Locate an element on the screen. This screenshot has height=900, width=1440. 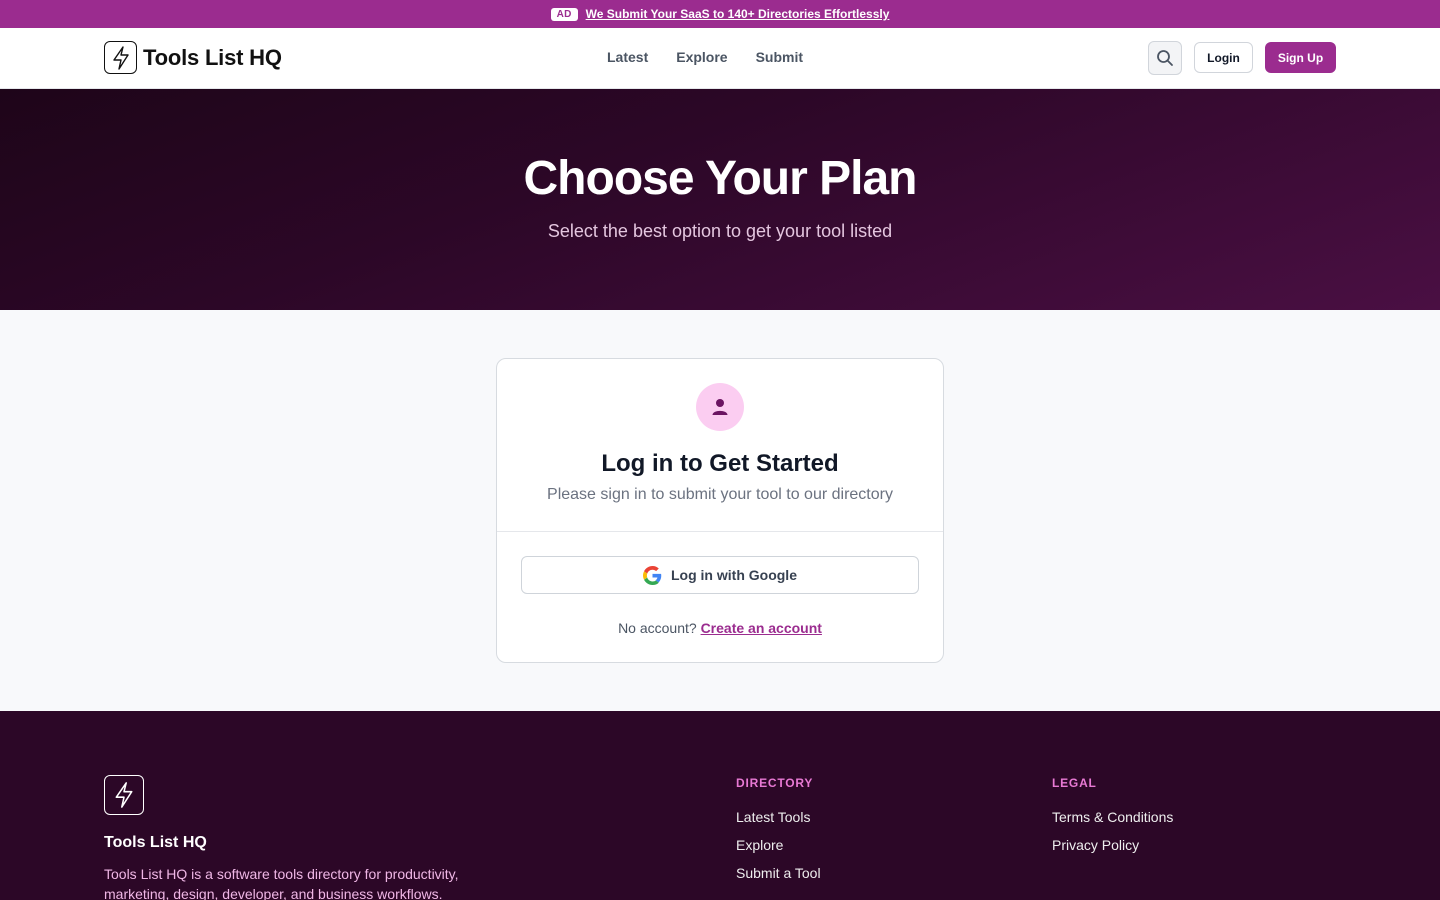
google-login-button: Log in with Google is located at coordinates (720, 575).